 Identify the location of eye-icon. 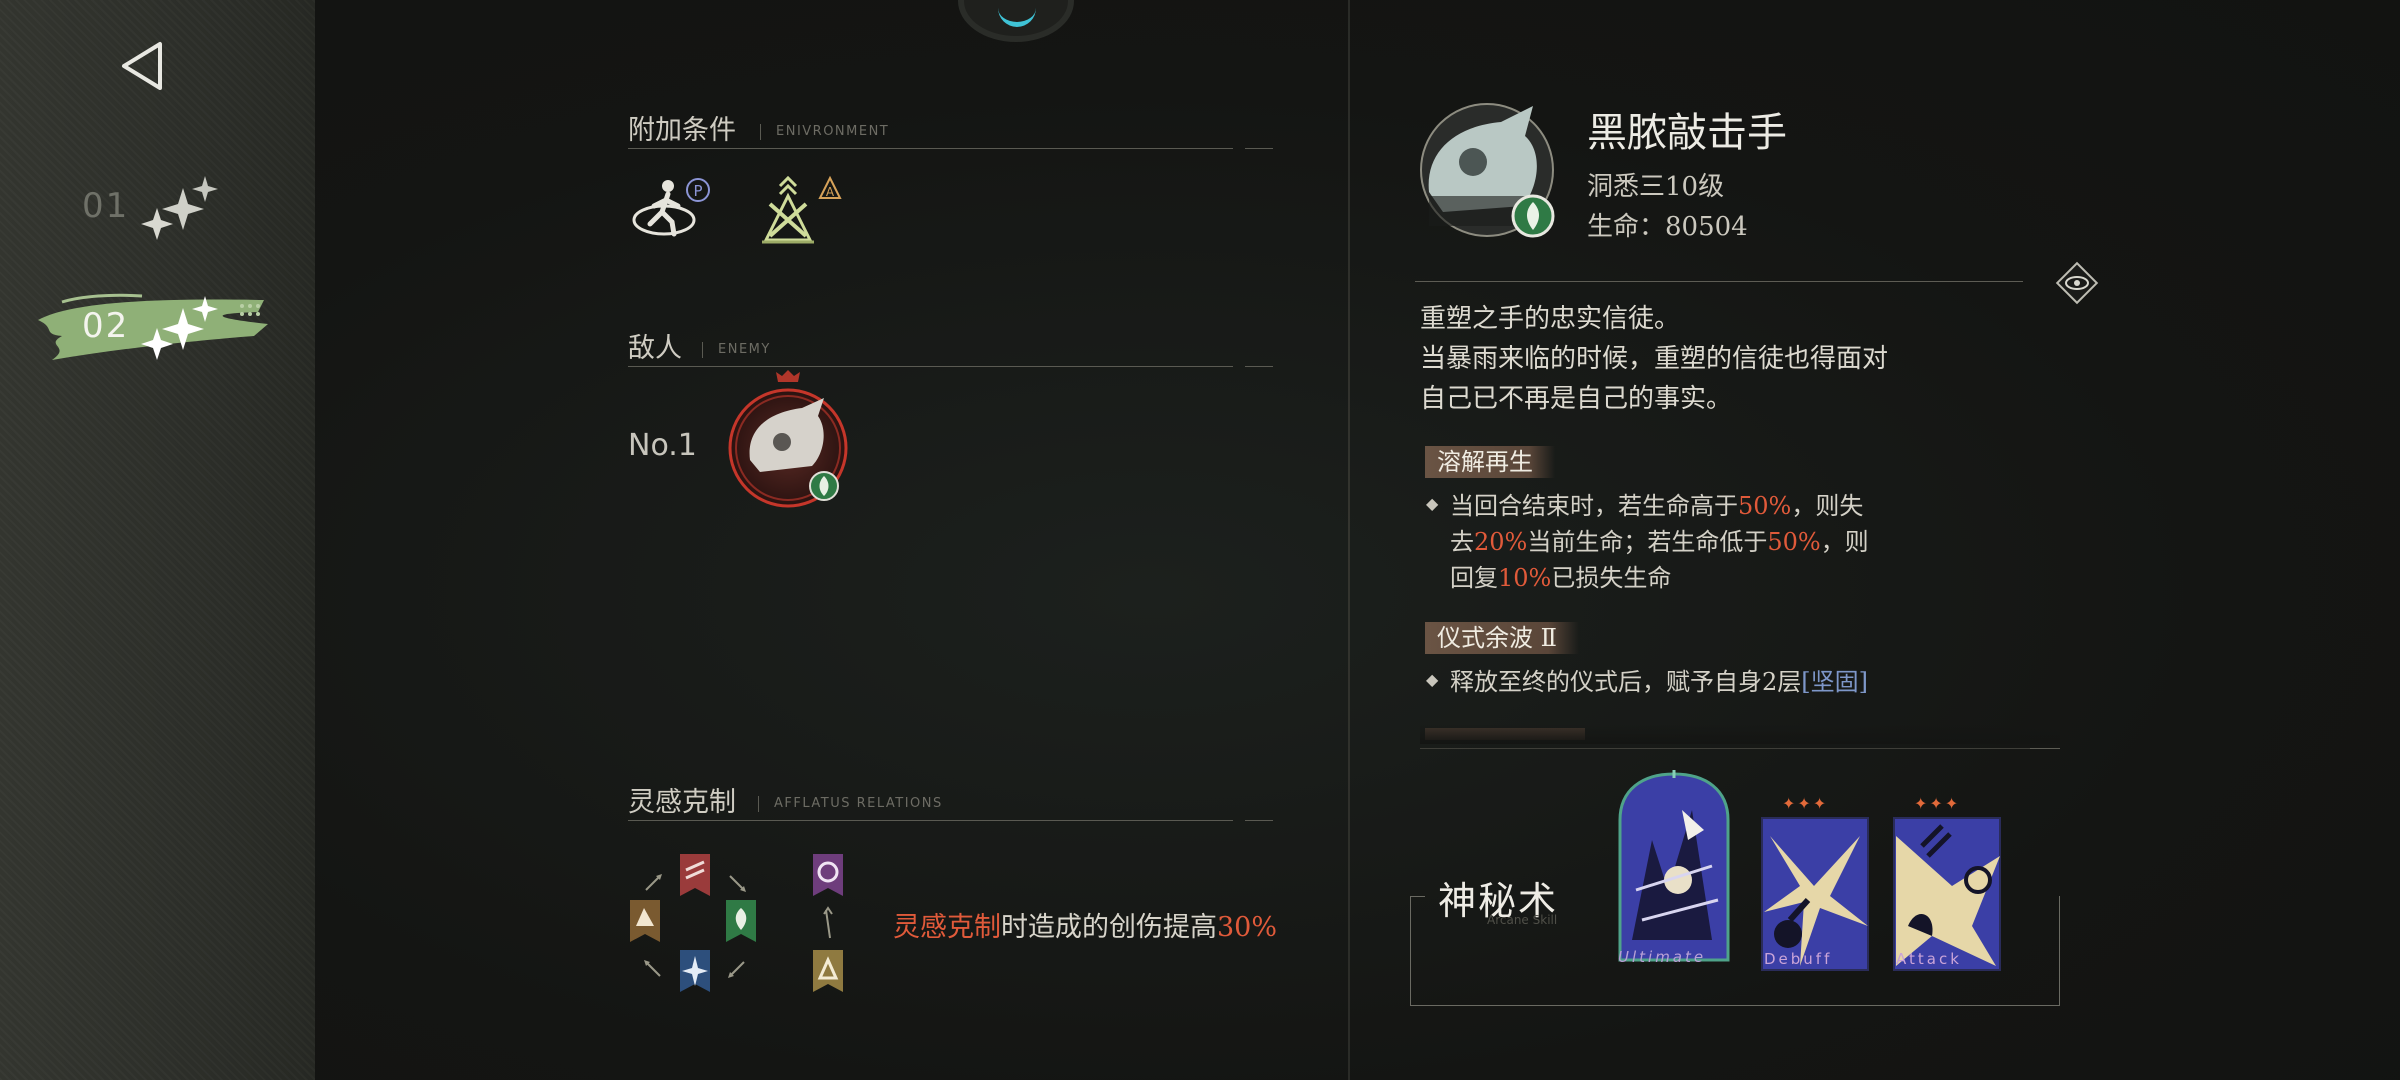
(2077, 283).